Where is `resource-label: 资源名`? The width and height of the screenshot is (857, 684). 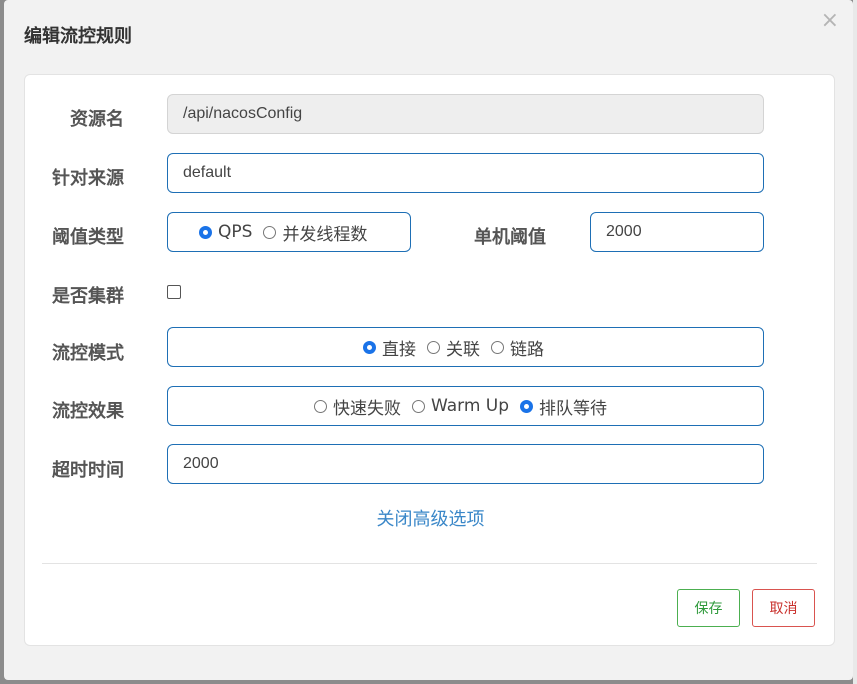
resource-label: 资源名 is located at coordinates (97, 119).